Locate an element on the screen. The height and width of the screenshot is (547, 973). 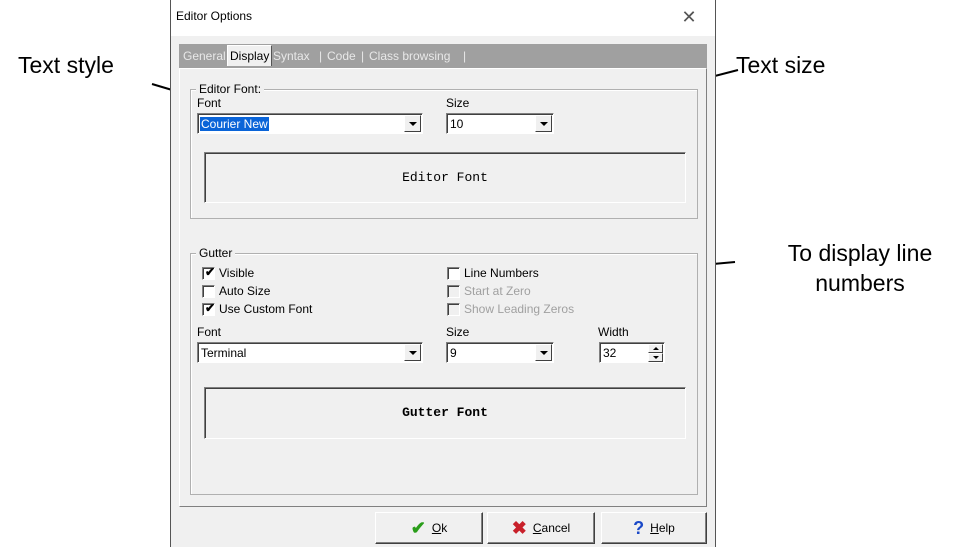
spin-up-icon is located at coordinates (655, 348).